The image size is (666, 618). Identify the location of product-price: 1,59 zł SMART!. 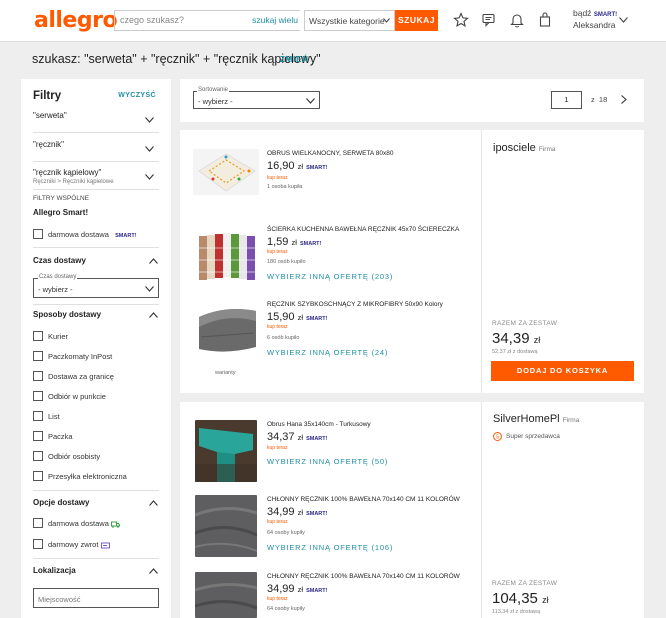
(294, 242).